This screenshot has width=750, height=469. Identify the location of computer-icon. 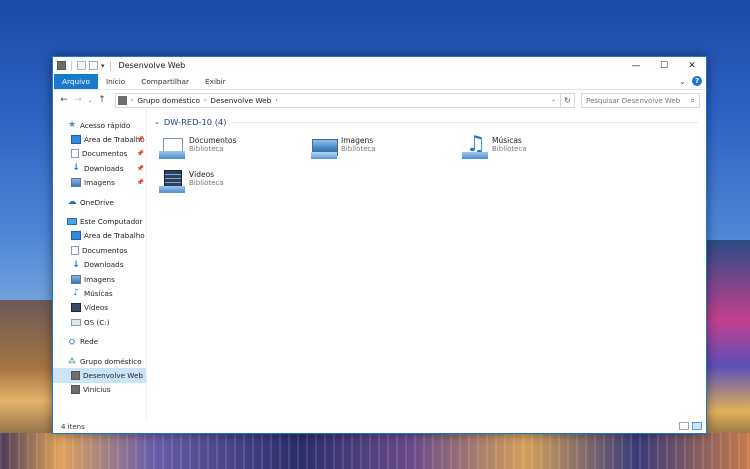
(72, 222).